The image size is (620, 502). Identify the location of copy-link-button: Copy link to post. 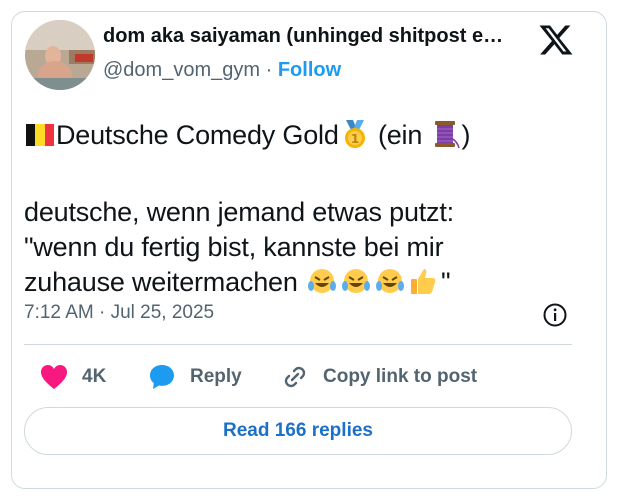
(379, 377).